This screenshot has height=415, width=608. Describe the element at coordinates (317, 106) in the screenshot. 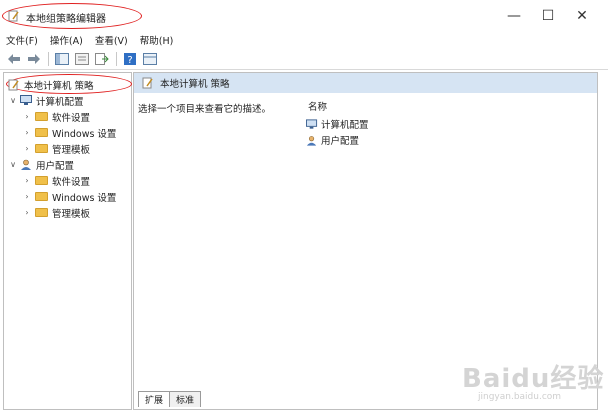

I see `column-header-name: 名称` at that location.